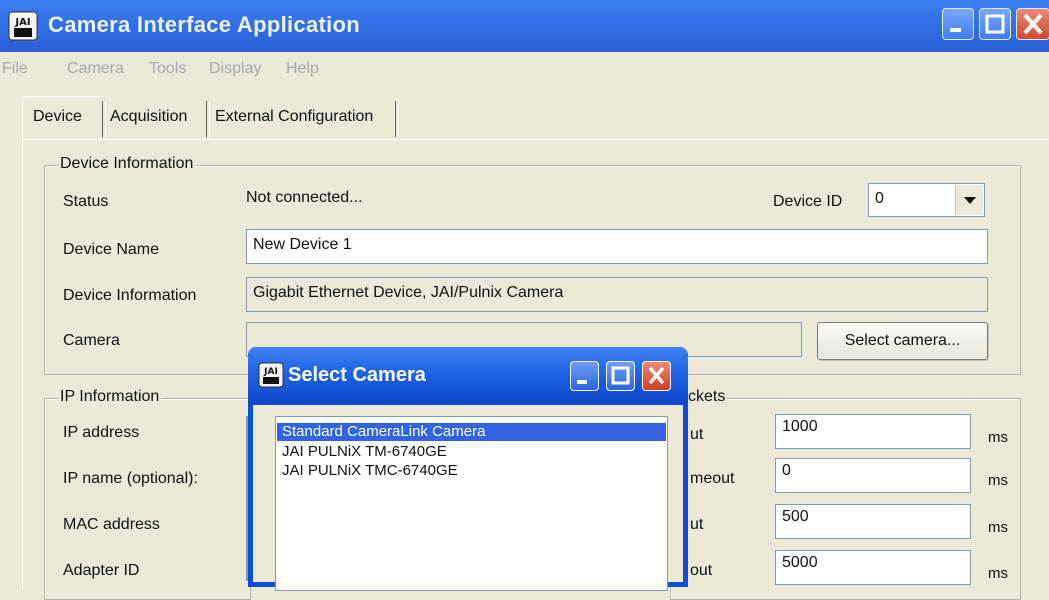  Describe the element at coordinates (998, 480) in the screenshot. I see `timeout-unit: ms` at that location.